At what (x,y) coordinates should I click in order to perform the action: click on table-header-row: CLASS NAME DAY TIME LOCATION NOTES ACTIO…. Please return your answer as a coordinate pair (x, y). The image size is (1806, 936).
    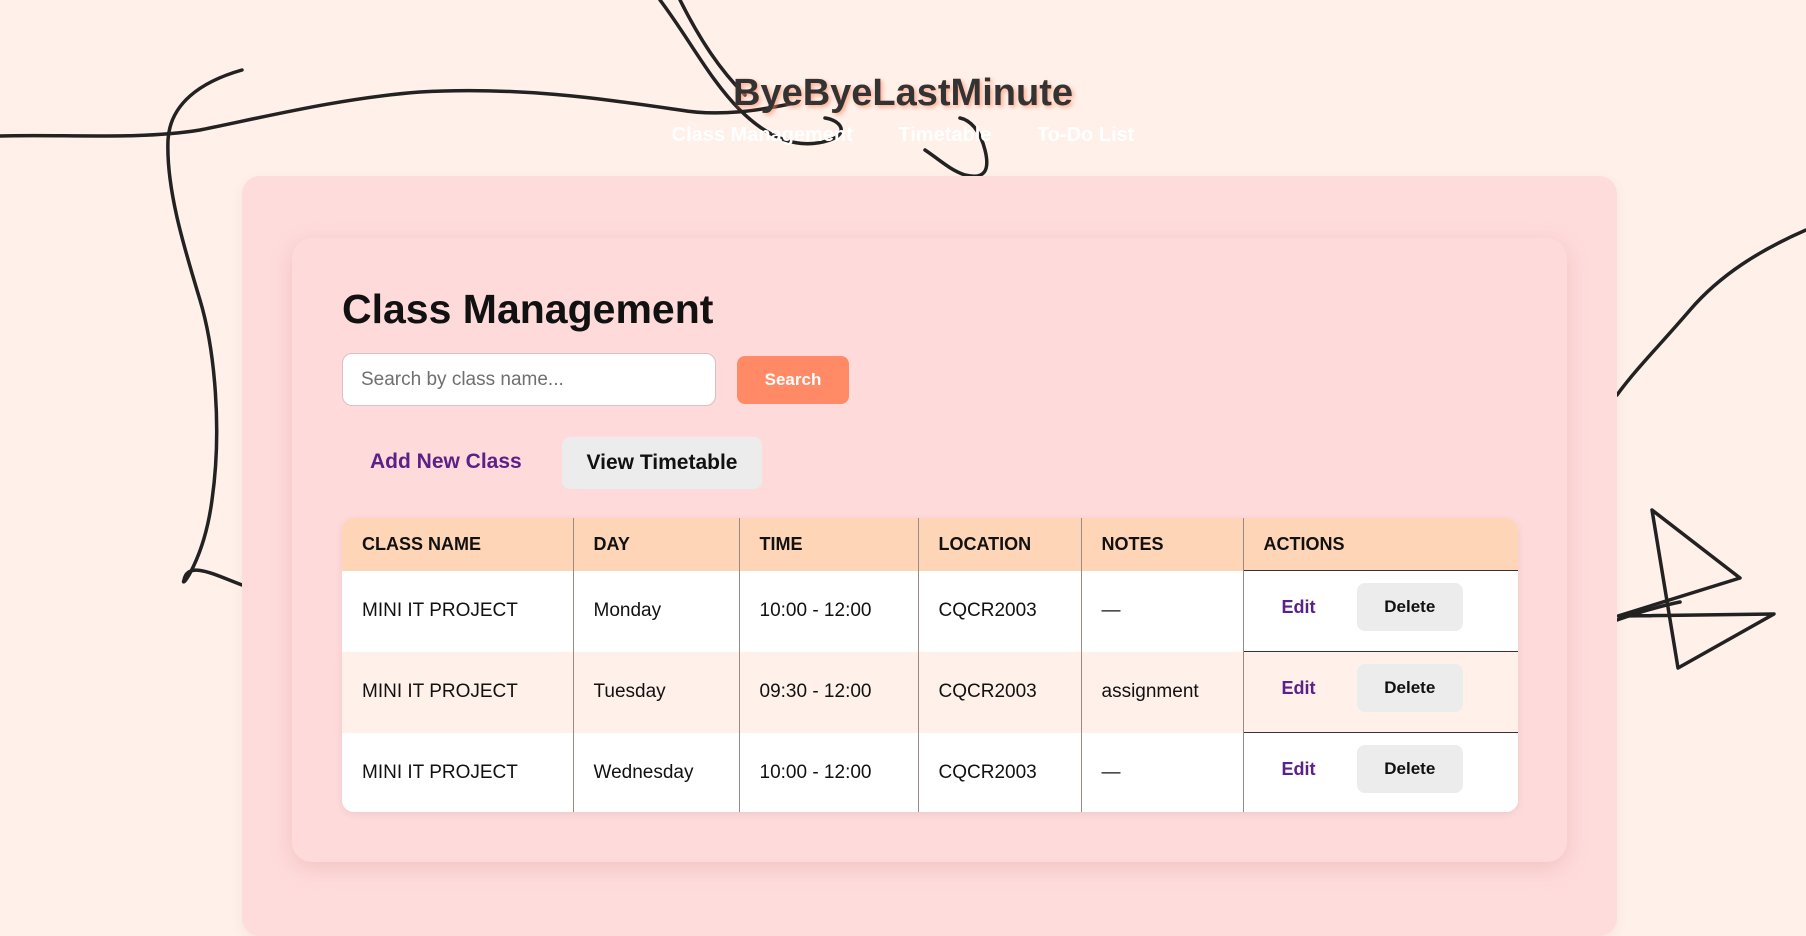
    Looking at the image, I should click on (930, 544).